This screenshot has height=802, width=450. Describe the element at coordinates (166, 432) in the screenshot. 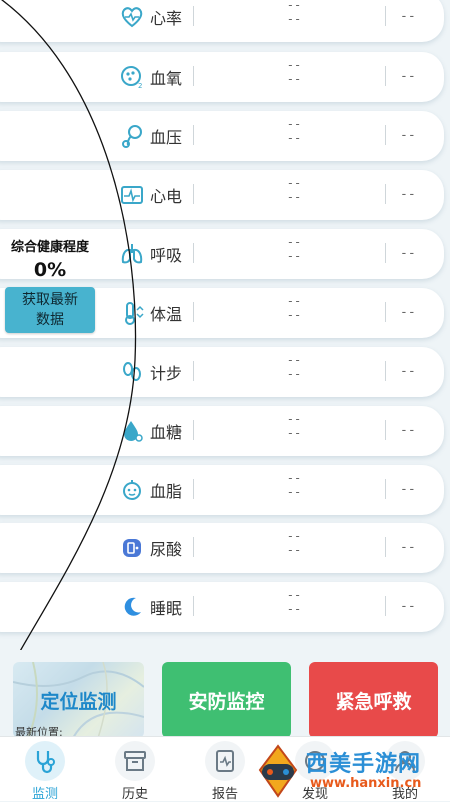

I see `metric-label: 血糖` at that location.